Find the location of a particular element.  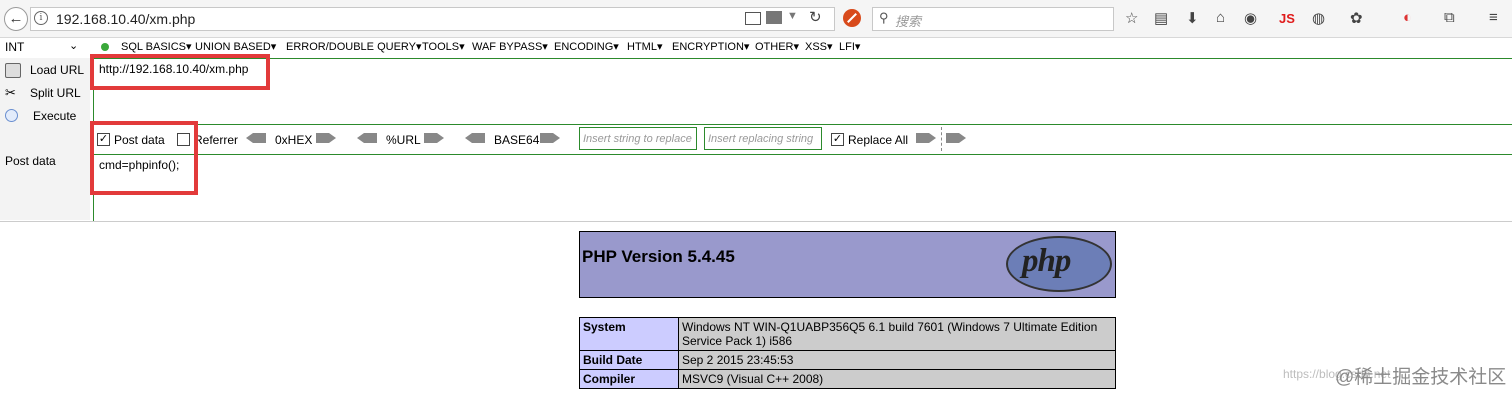

security-addon-icon: ◐ is located at coordinates (1407, 17).